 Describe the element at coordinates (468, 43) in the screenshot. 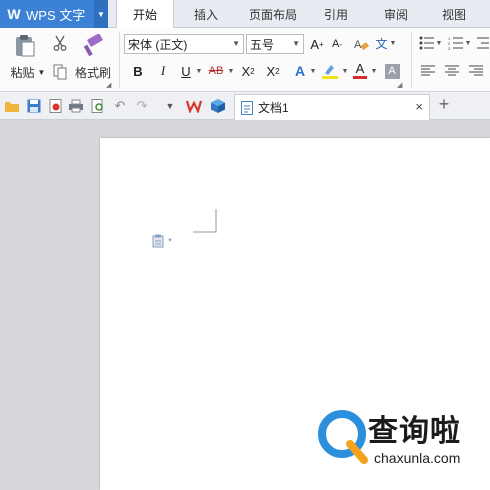

I see `numbering-chevron-icon: ▼` at that location.